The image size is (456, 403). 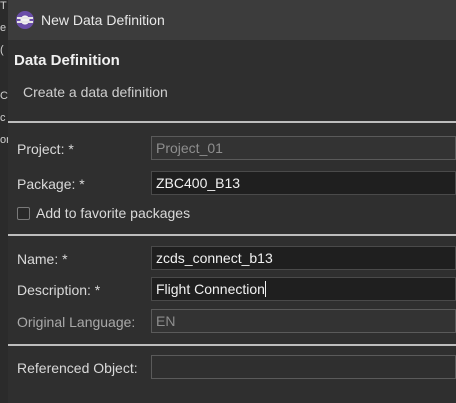 What do you see at coordinates (77, 368) in the screenshot?
I see `referenced-object-label: Referenced Object:` at bounding box center [77, 368].